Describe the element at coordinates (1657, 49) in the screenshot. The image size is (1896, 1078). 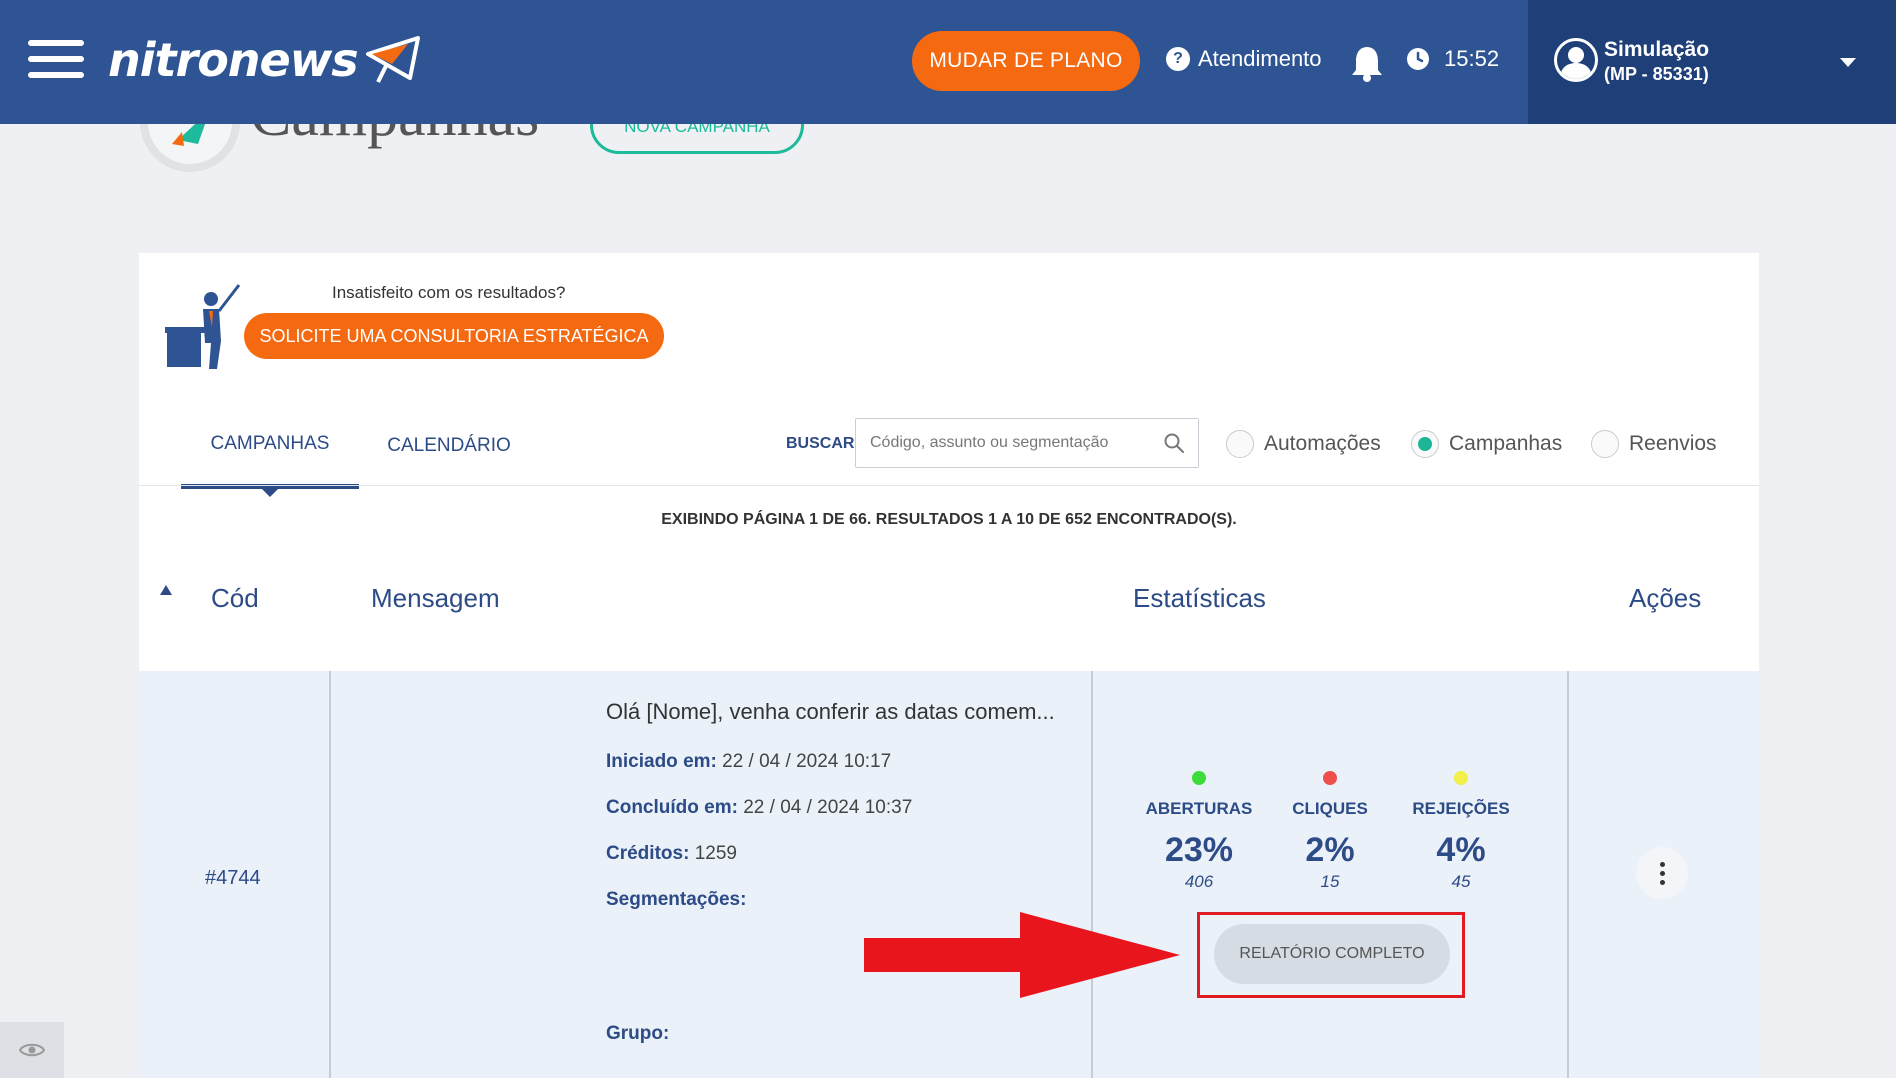
I see `user-name: Simulação` at that location.